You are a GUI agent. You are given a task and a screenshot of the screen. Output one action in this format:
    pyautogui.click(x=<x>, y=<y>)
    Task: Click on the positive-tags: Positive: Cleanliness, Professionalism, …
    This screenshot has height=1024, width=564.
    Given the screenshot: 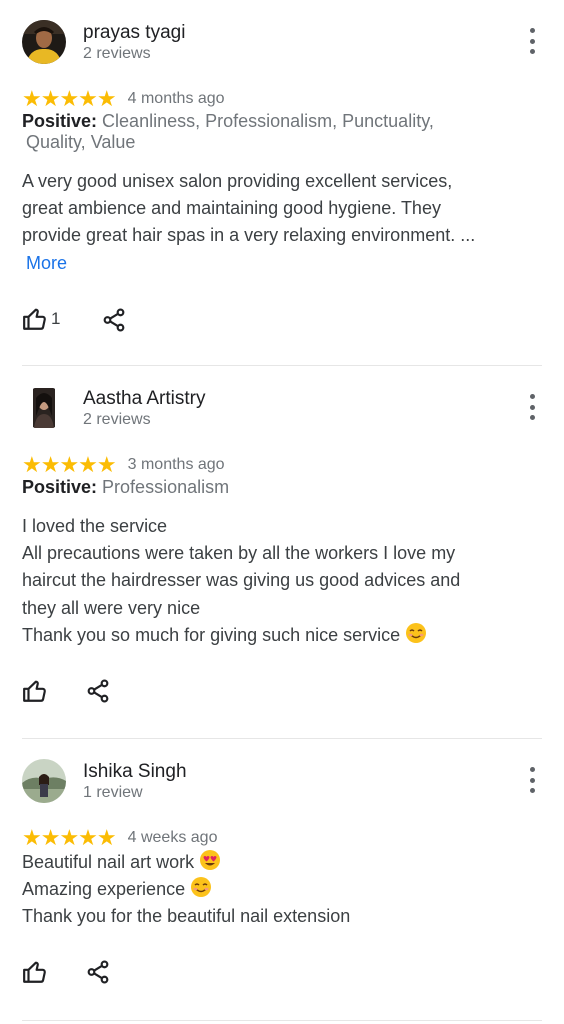 What is the action you would take?
    pyautogui.click(x=272, y=132)
    